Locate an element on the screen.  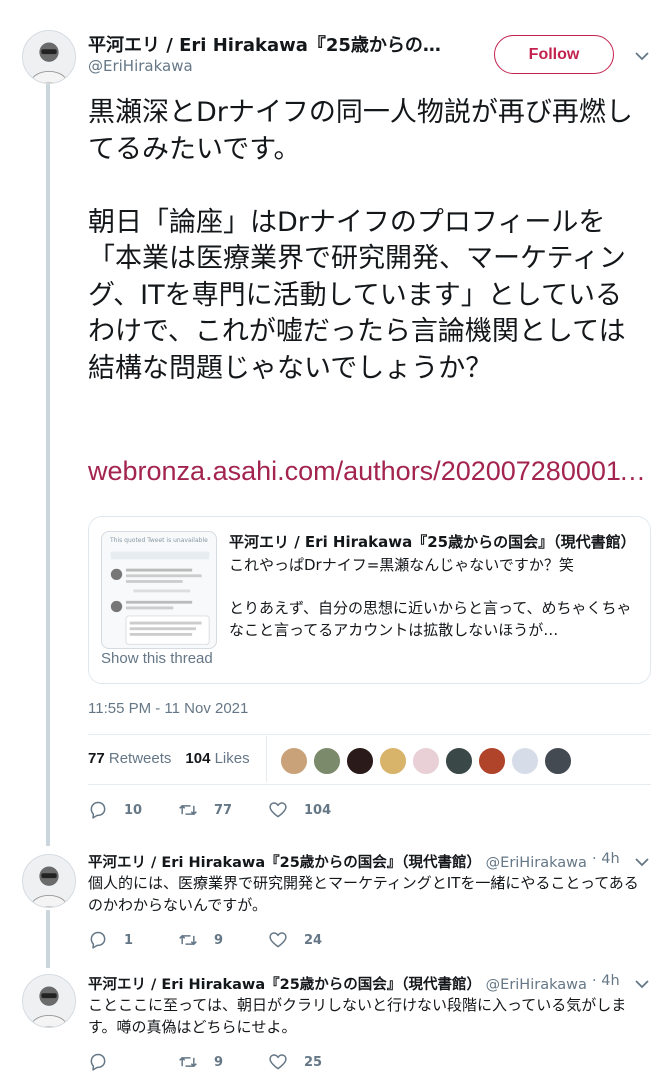
quoted-author-name: 平河エリ / Eri Hirakawa『25歳からの国会』（現代書館） is located at coordinates (432, 542).